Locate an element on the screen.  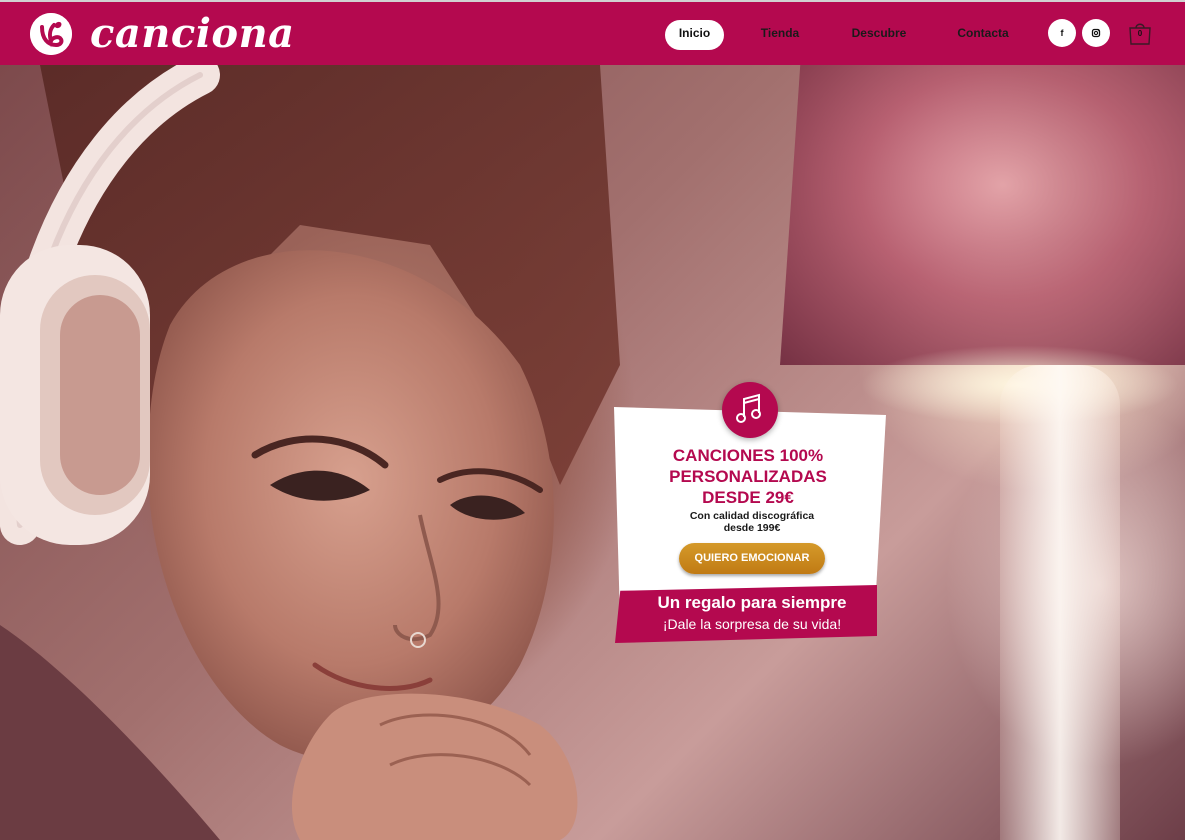
music-note-icon is located at coordinates (750, 410).